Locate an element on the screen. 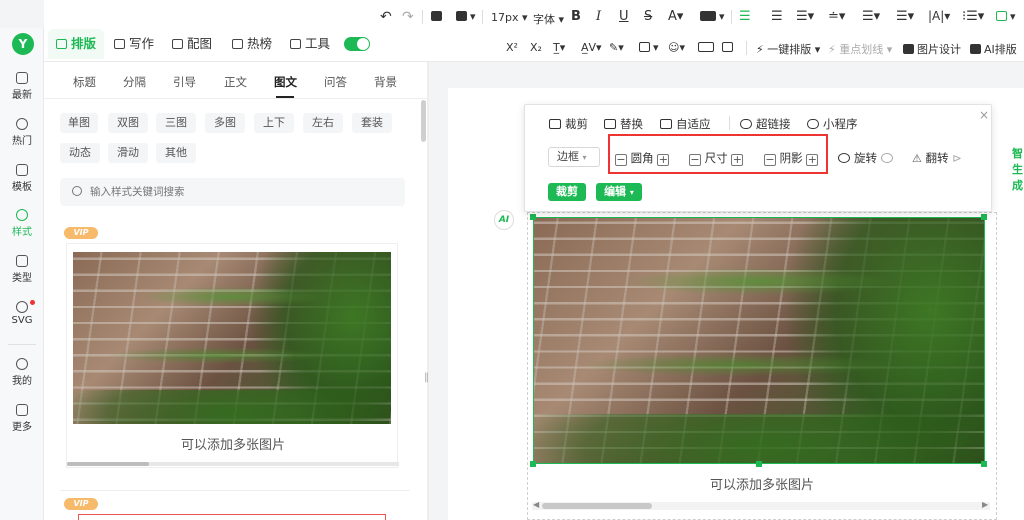  image-design-button: 图片设计 is located at coordinates (932, 49).